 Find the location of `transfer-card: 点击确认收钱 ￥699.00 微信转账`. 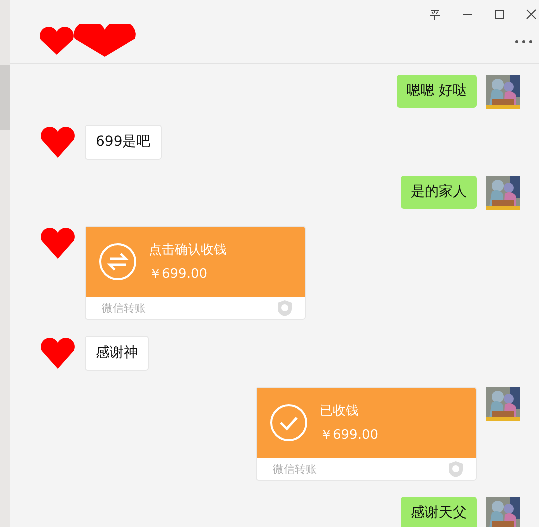

transfer-card: 点击确认收钱 ￥699.00 微信转账 is located at coordinates (195, 273).